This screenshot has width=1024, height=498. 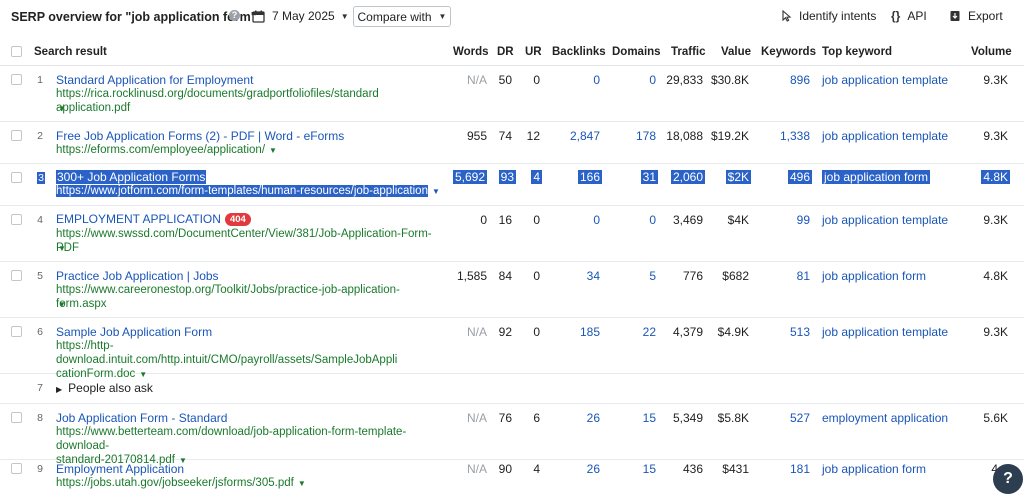 I want to click on people-also-ask-toggle: ▶ People also ask, so click(x=104, y=388).